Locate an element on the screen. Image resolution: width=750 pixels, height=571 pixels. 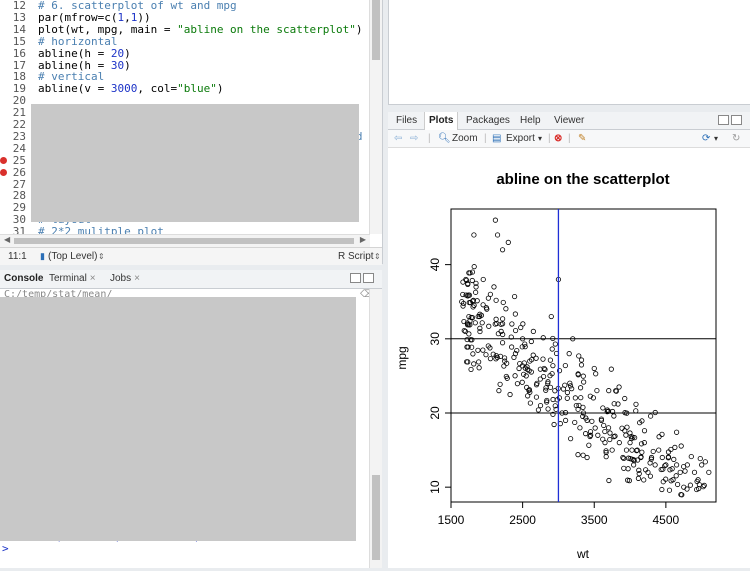
tab-plots: Plots is located at coordinates (441, 121).